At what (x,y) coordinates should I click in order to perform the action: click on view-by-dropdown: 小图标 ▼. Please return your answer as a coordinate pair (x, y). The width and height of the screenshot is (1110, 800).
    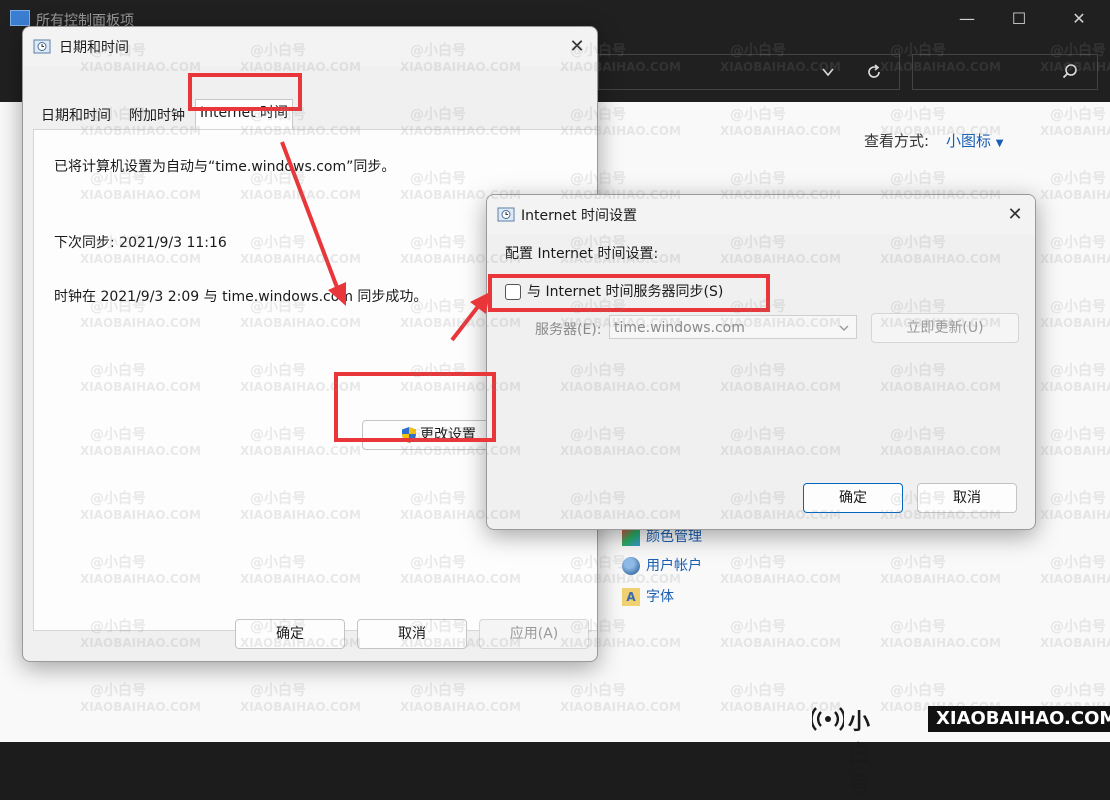
    Looking at the image, I should click on (975, 140).